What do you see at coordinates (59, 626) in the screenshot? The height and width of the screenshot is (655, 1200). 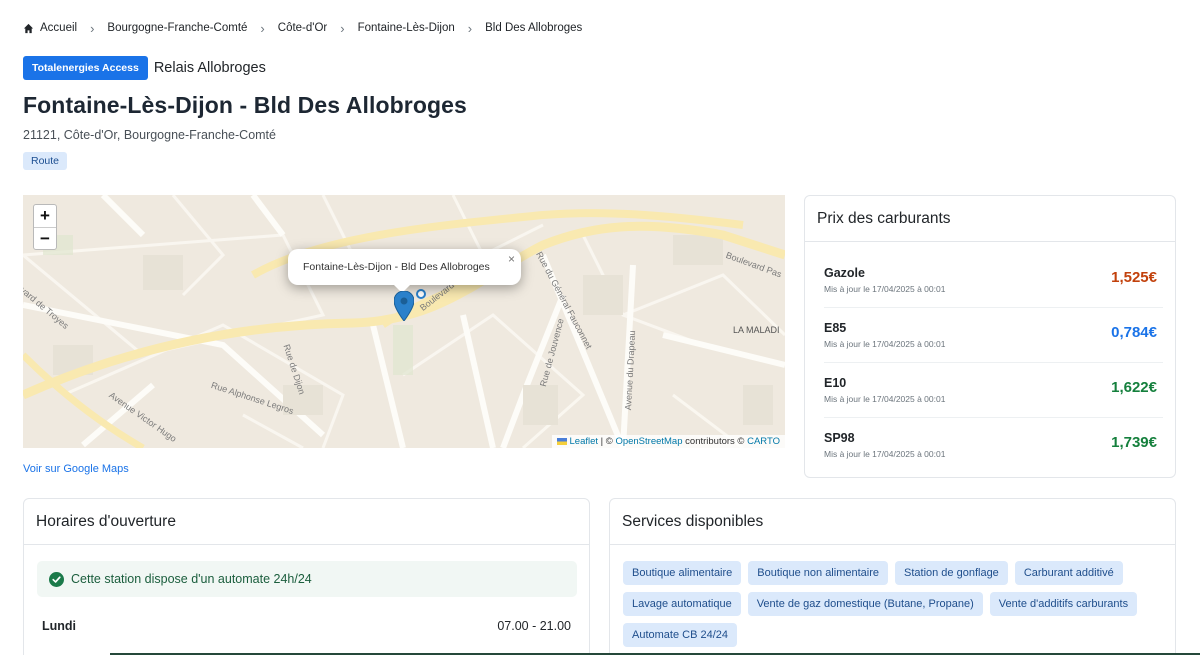 I see `day-label: Lundi` at bounding box center [59, 626].